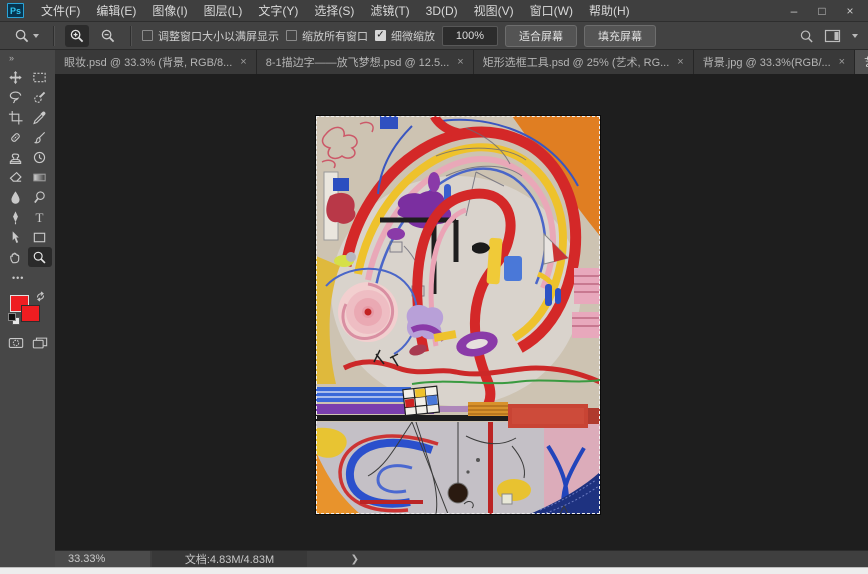 This screenshot has width=868, height=574. What do you see at coordinates (470, 35) in the screenshot?
I see `zoom-percentage-field: 100%` at bounding box center [470, 35].